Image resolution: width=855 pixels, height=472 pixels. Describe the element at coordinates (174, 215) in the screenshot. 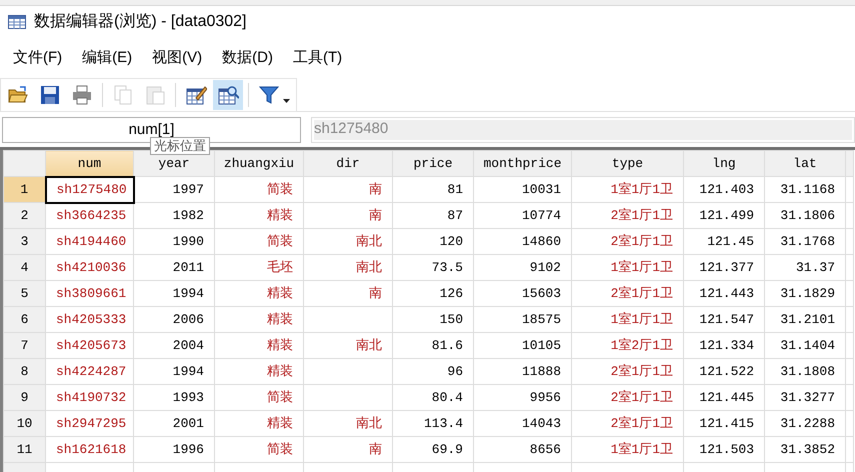

I see `table-cell: 1982` at that location.